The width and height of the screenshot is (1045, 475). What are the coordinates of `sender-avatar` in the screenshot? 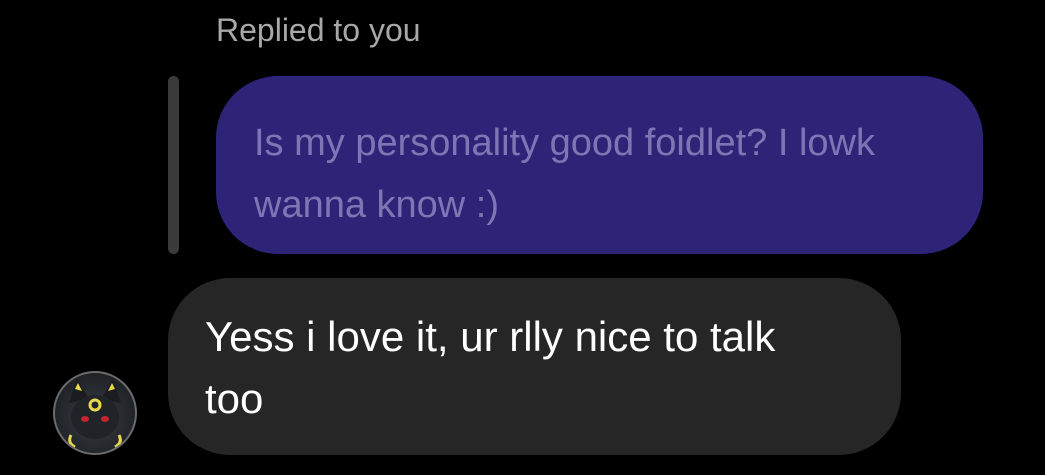 It's located at (95, 413).